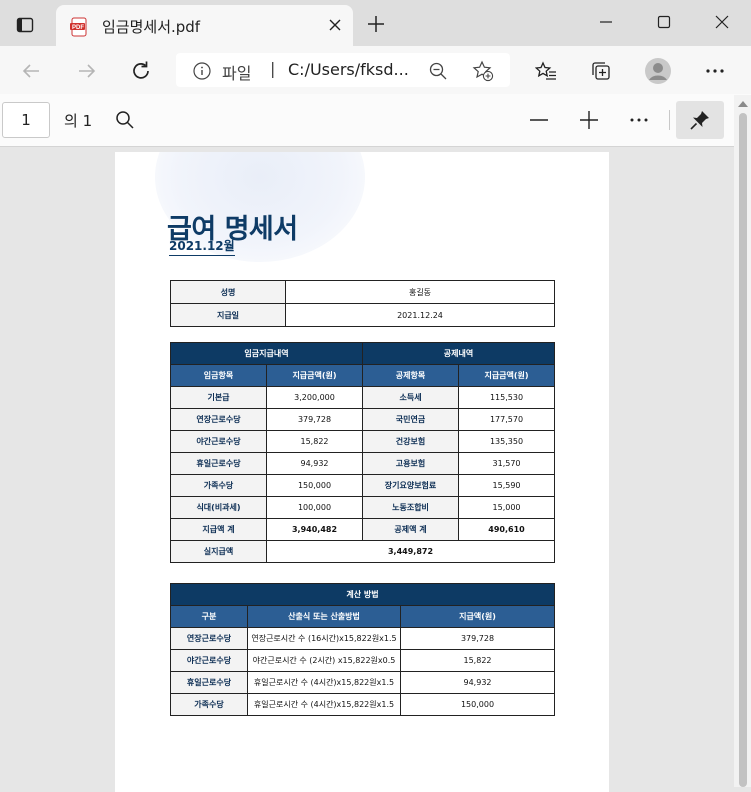  I want to click on svg-text: PDF, so click(78, 28).